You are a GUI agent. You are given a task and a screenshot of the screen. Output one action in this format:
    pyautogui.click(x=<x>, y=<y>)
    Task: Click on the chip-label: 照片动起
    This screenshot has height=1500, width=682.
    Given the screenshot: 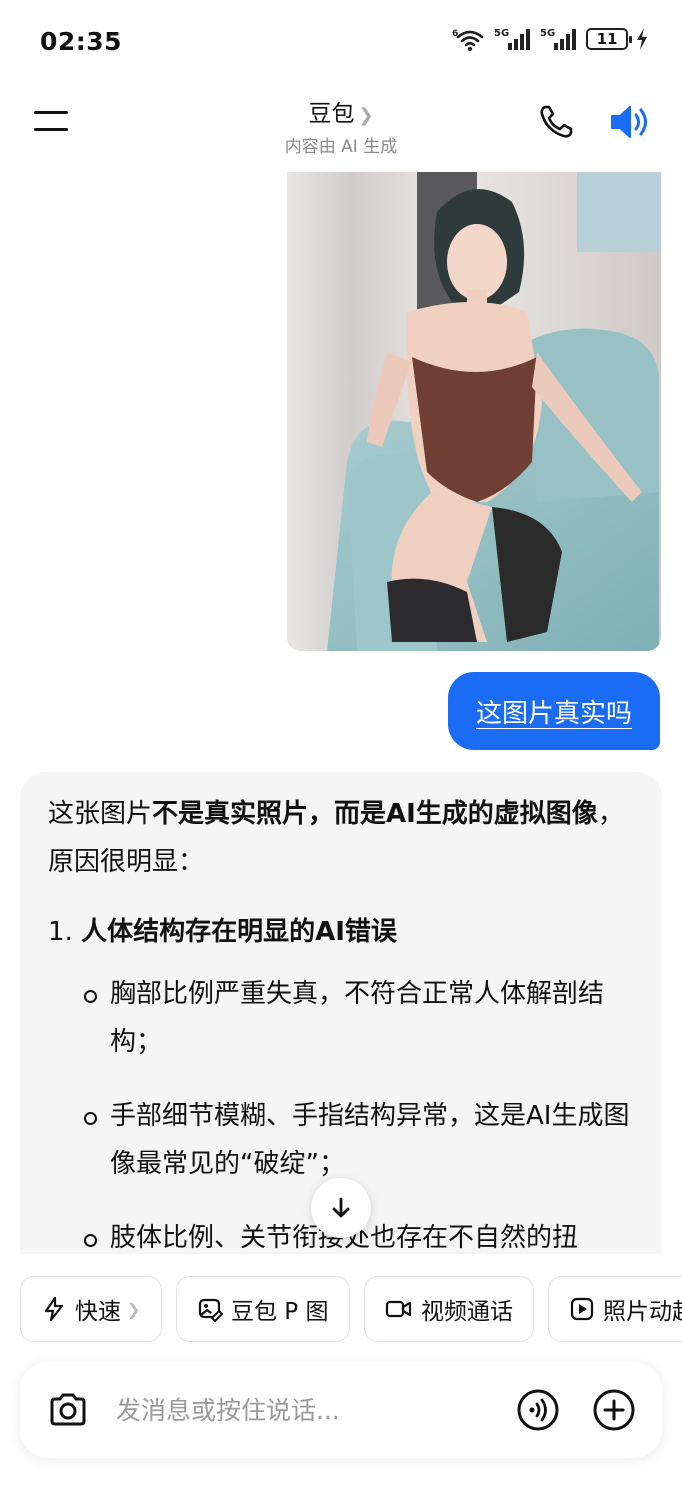 What is the action you would take?
    pyautogui.click(x=642, y=1312)
    